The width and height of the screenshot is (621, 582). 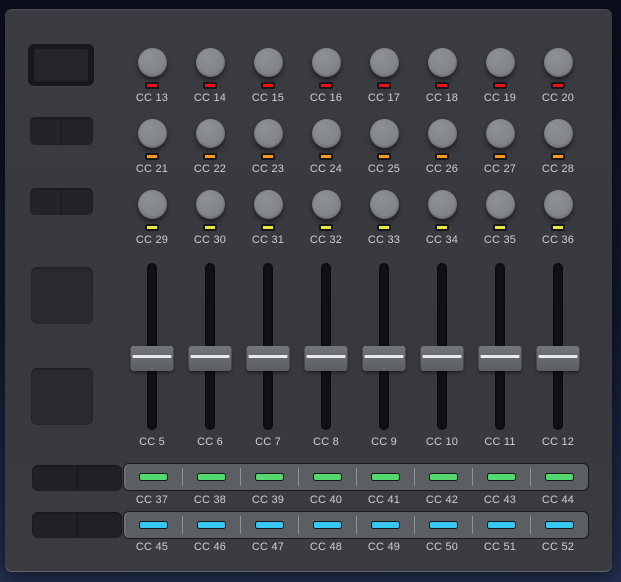 I want to click on fader-cell: CC 12, so click(x=558, y=358).